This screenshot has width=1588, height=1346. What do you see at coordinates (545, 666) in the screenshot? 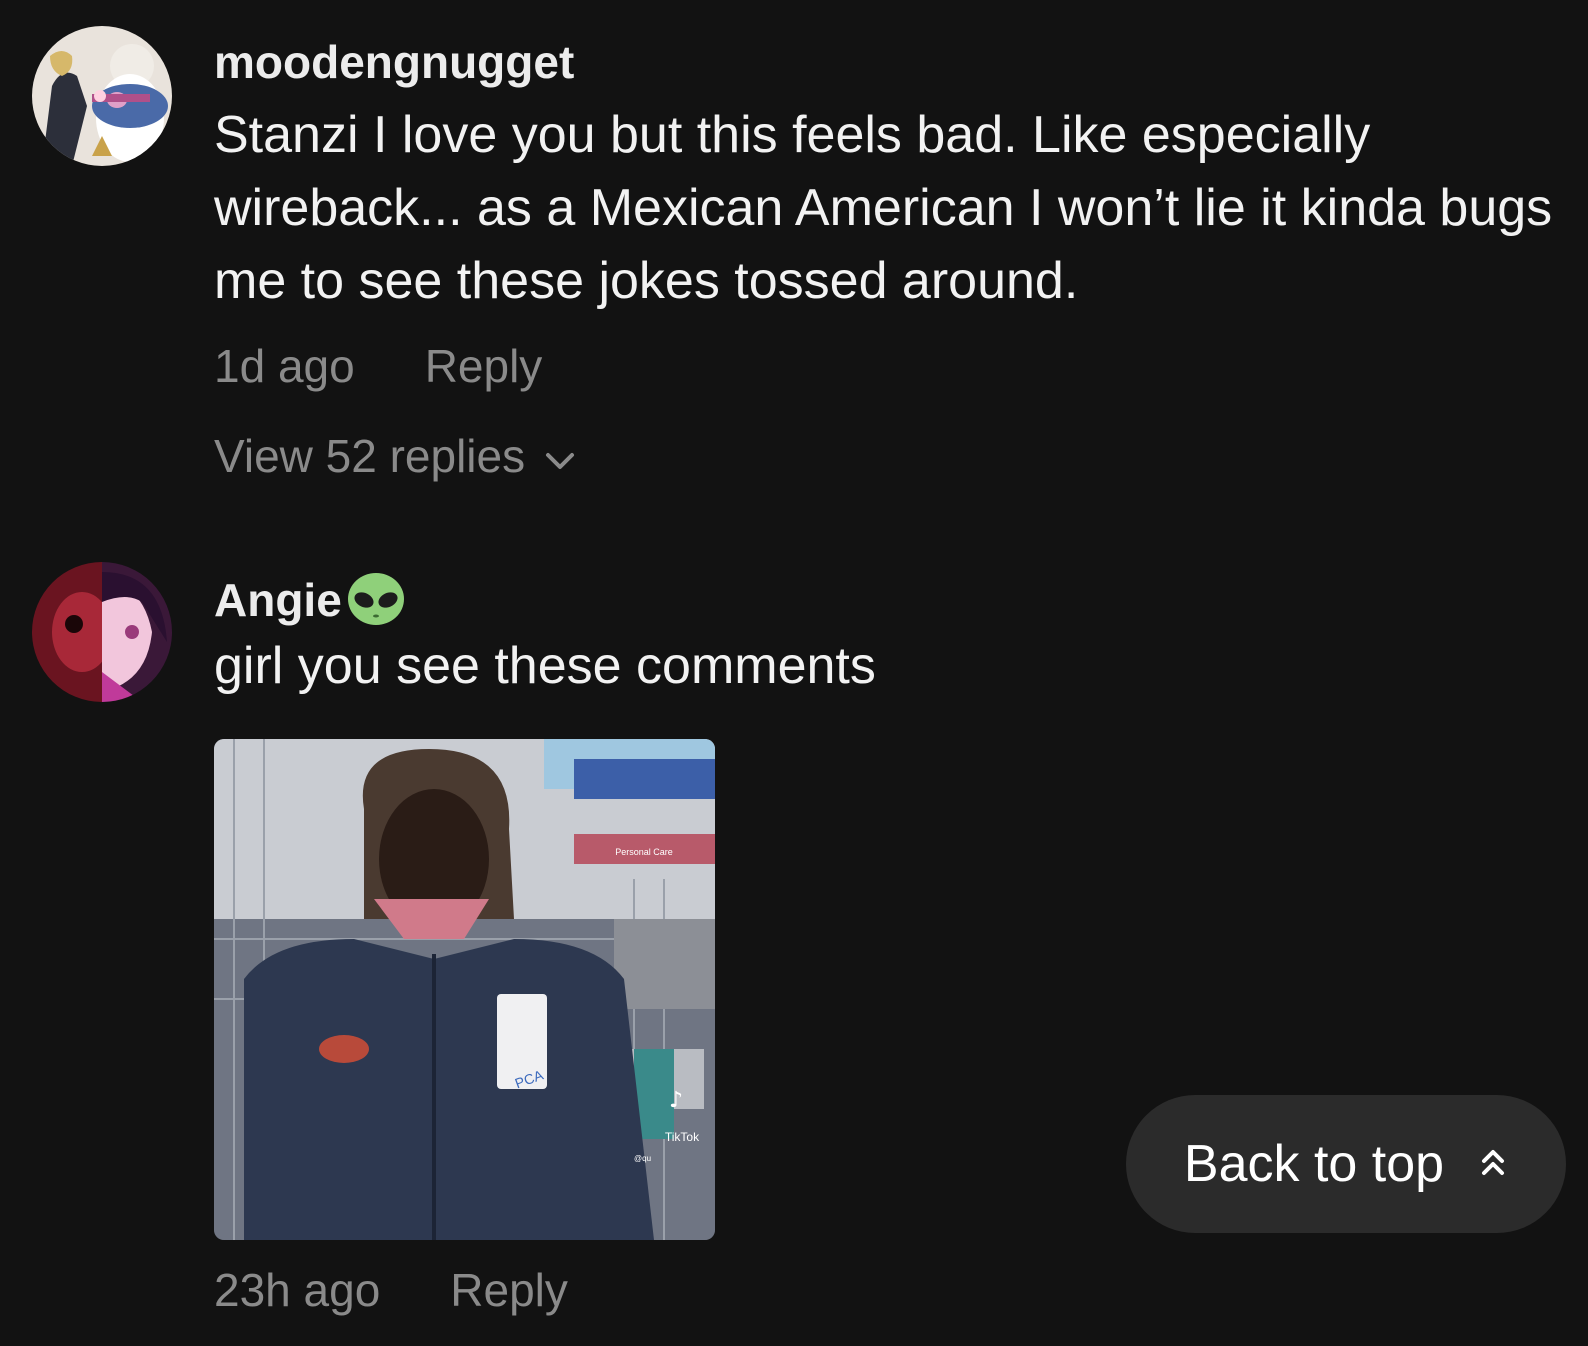
I see `comment-text: girl you see these comments` at bounding box center [545, 666].